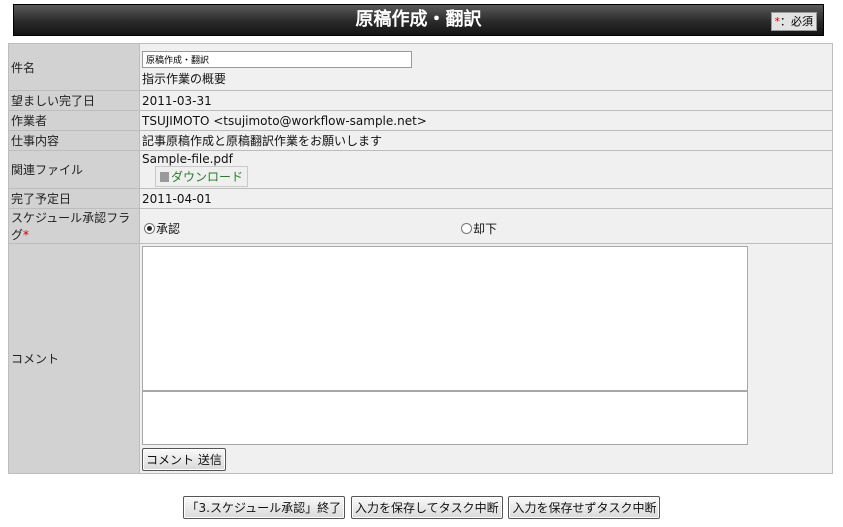  I want to click on comment-input, so click(445, 418).